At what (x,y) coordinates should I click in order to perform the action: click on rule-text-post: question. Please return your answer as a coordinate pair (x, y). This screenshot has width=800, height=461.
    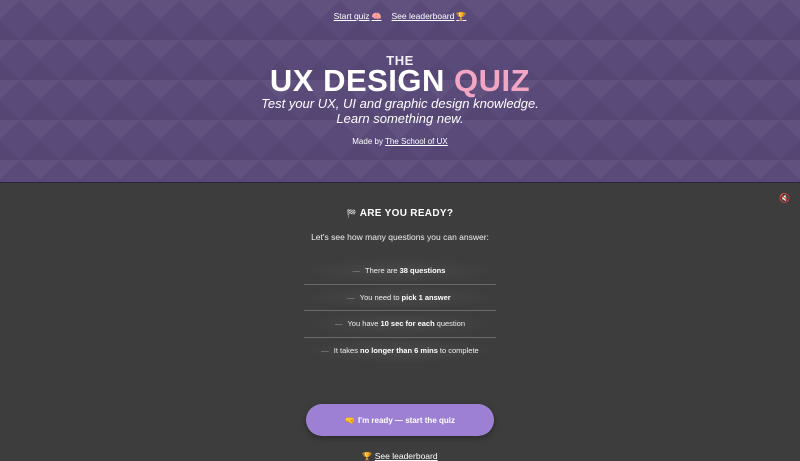
    Looking at the image, I should click on (451, 324).